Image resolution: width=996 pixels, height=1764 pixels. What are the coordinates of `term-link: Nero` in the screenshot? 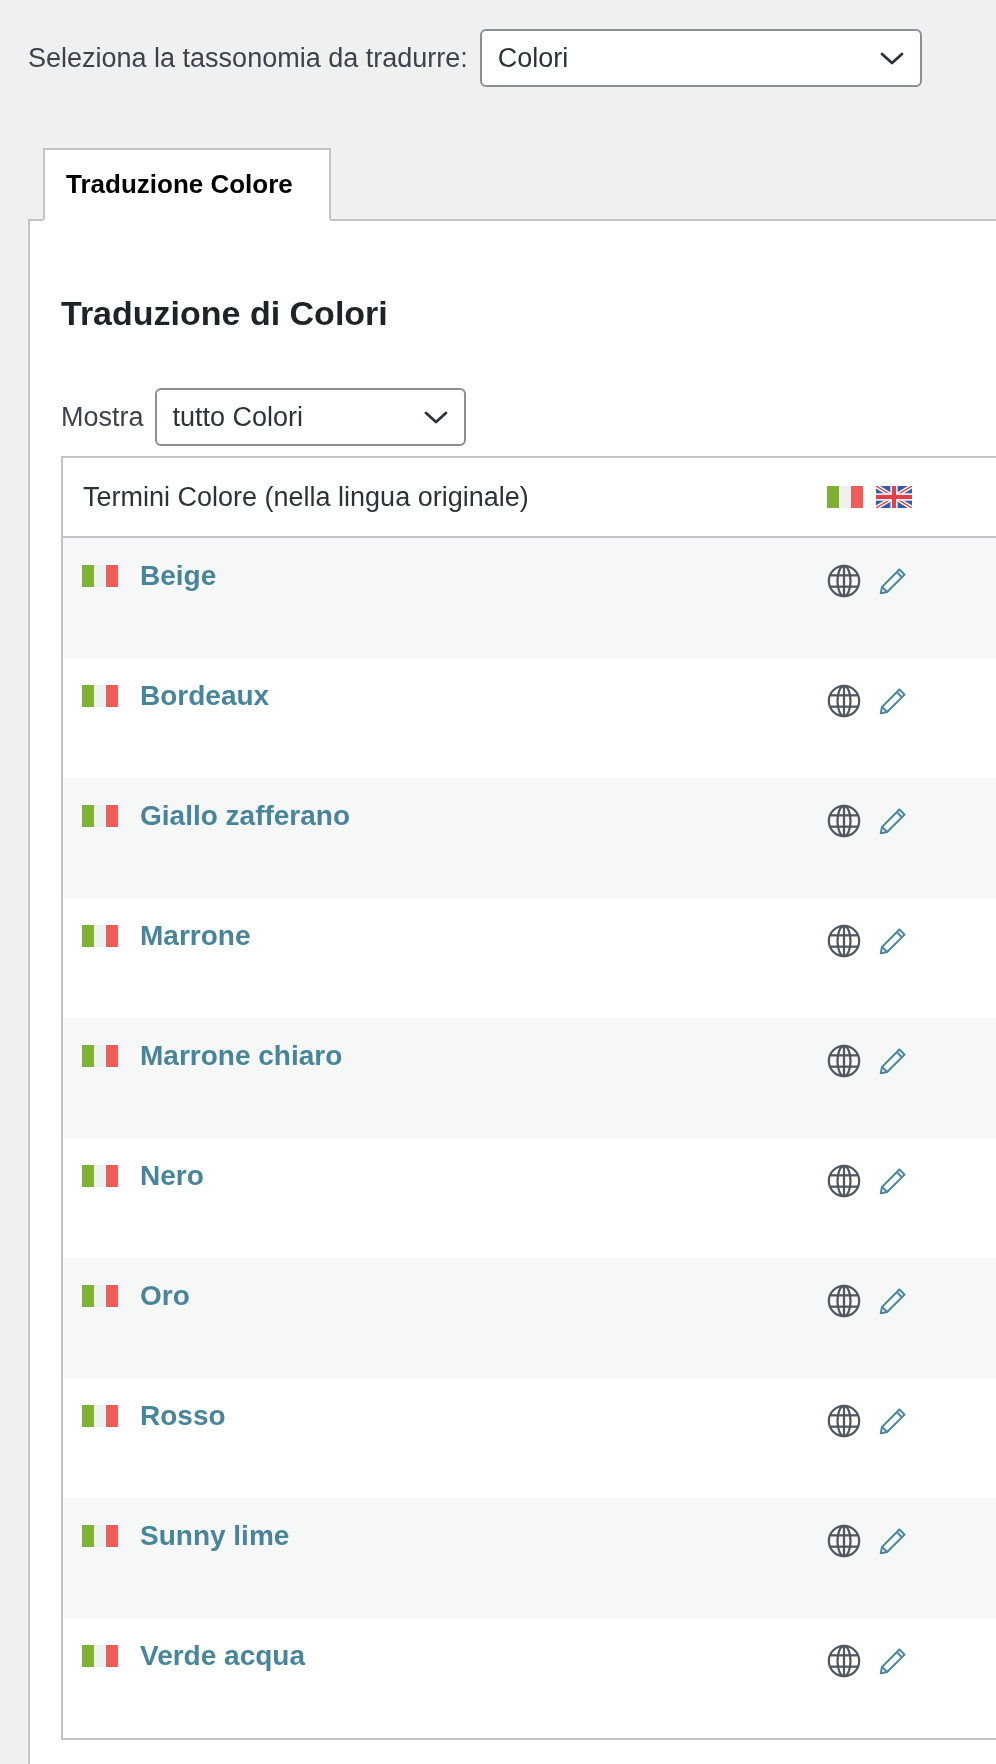 It's located at (172, 1176).